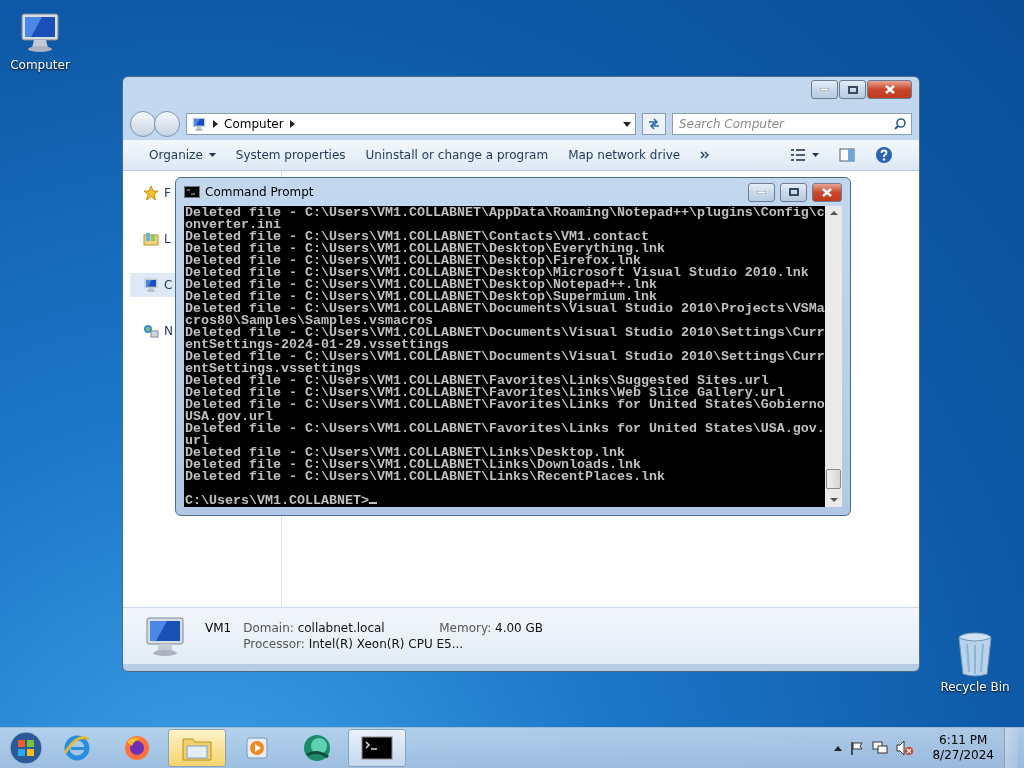  Describe the element at coordinates (229, 416) in the screenshot. I see `console-line: USA.gov.url` at that location.